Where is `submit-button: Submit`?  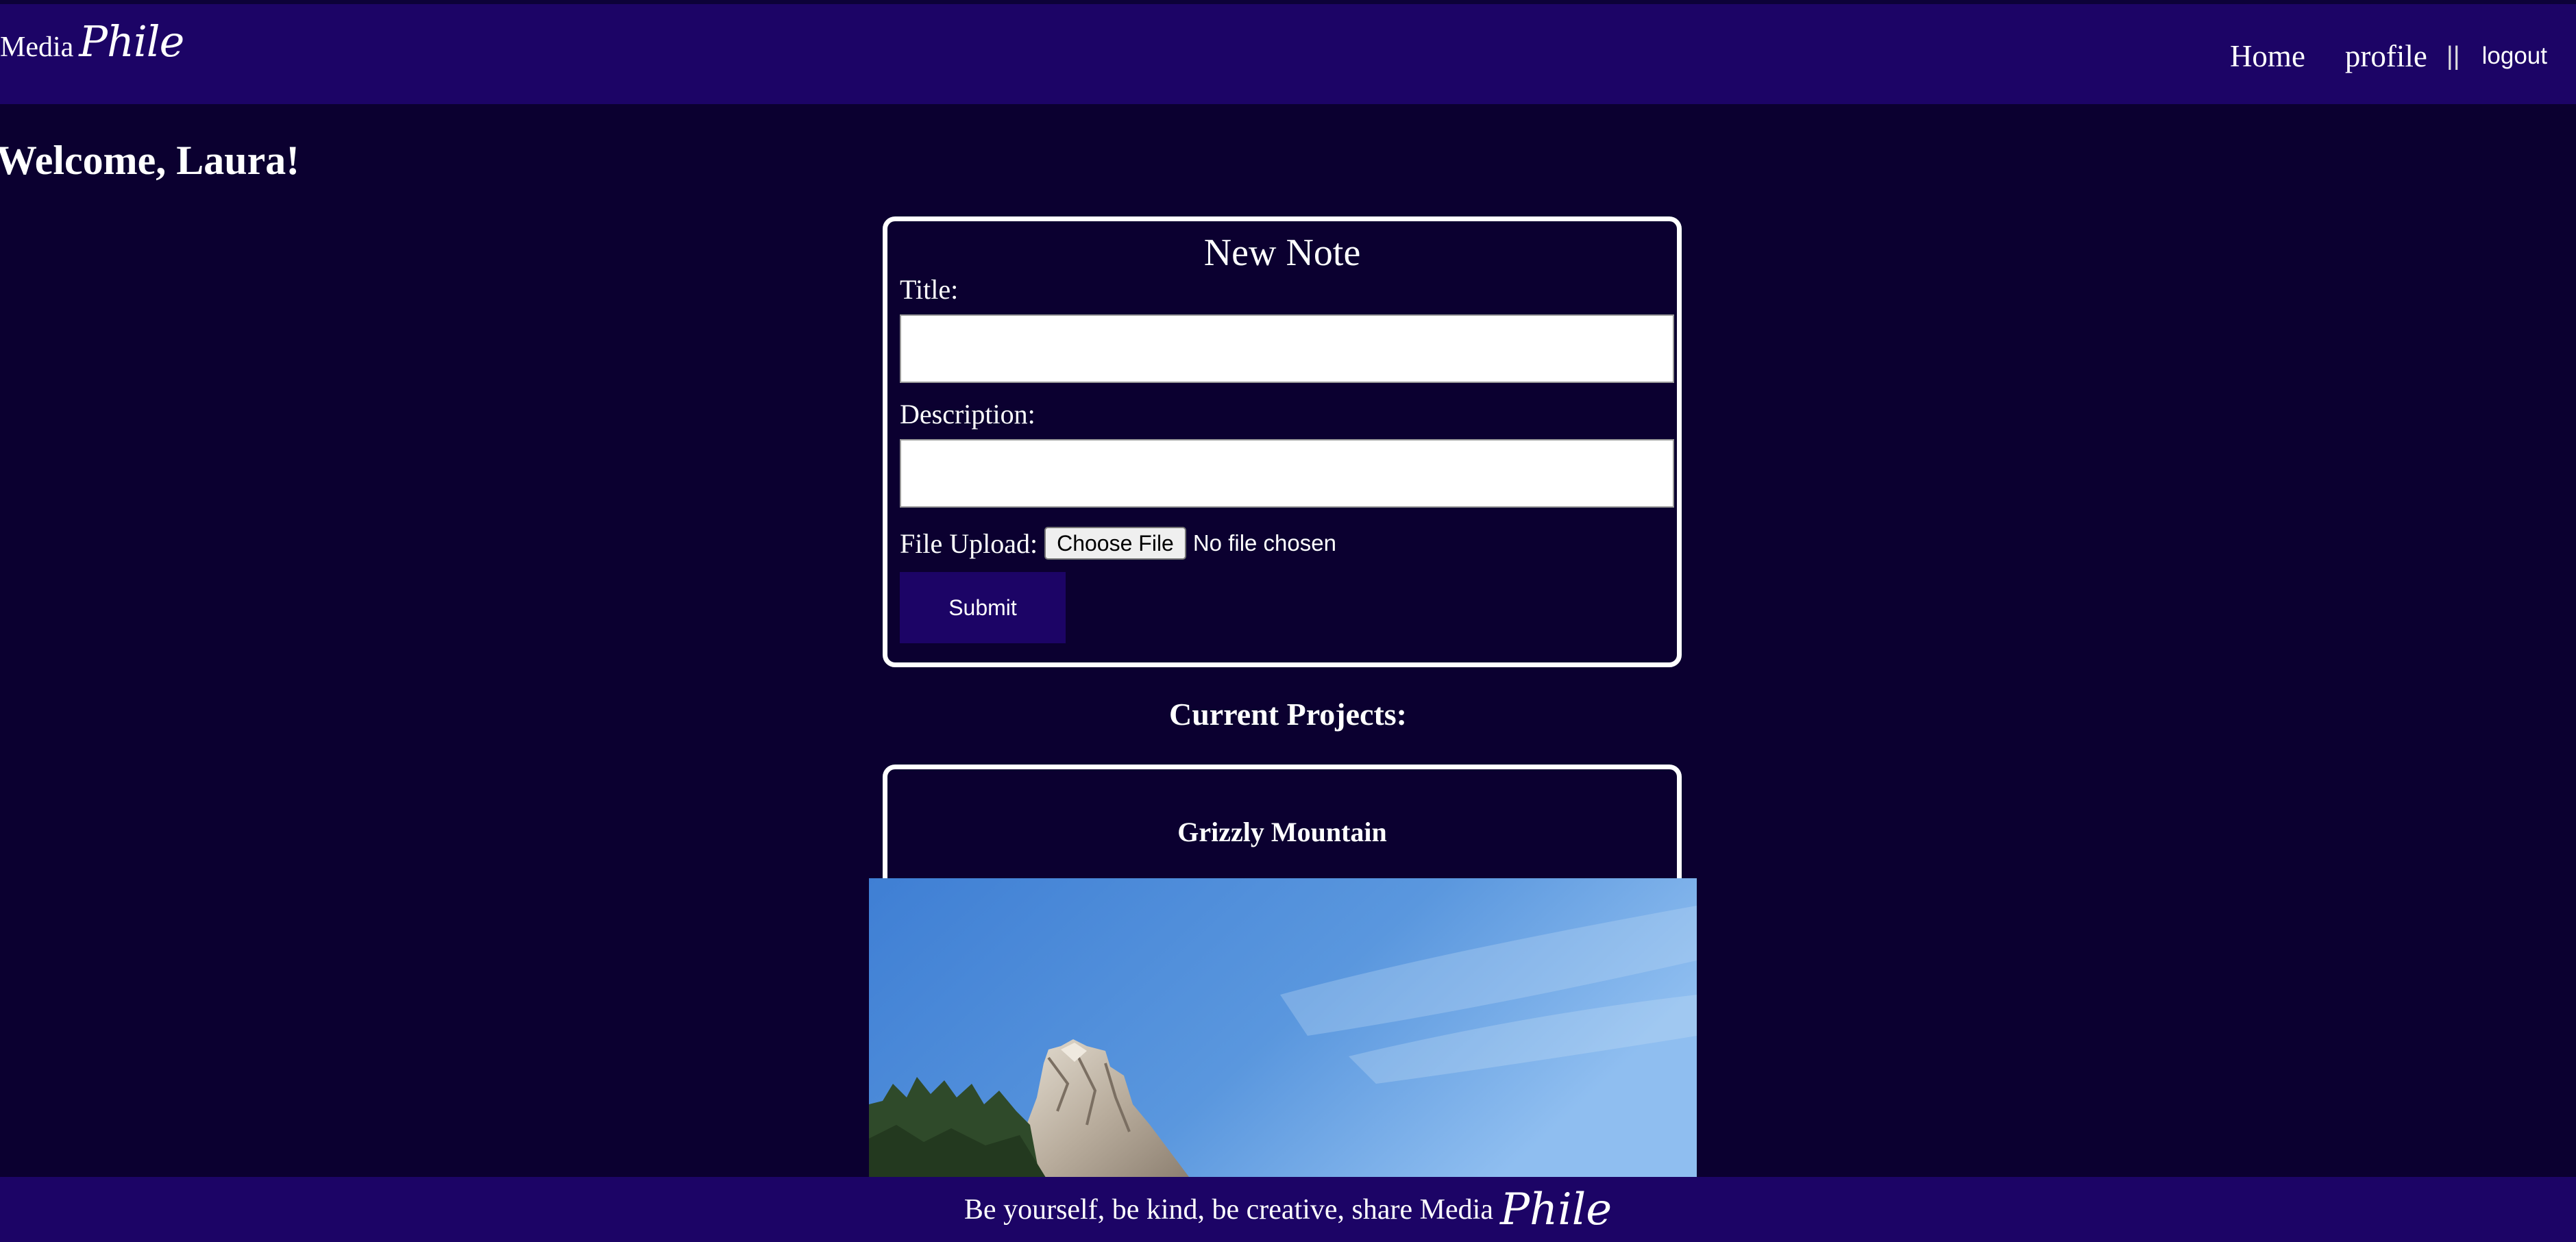
submit-button: Submit is located at coordinates (983, 607).